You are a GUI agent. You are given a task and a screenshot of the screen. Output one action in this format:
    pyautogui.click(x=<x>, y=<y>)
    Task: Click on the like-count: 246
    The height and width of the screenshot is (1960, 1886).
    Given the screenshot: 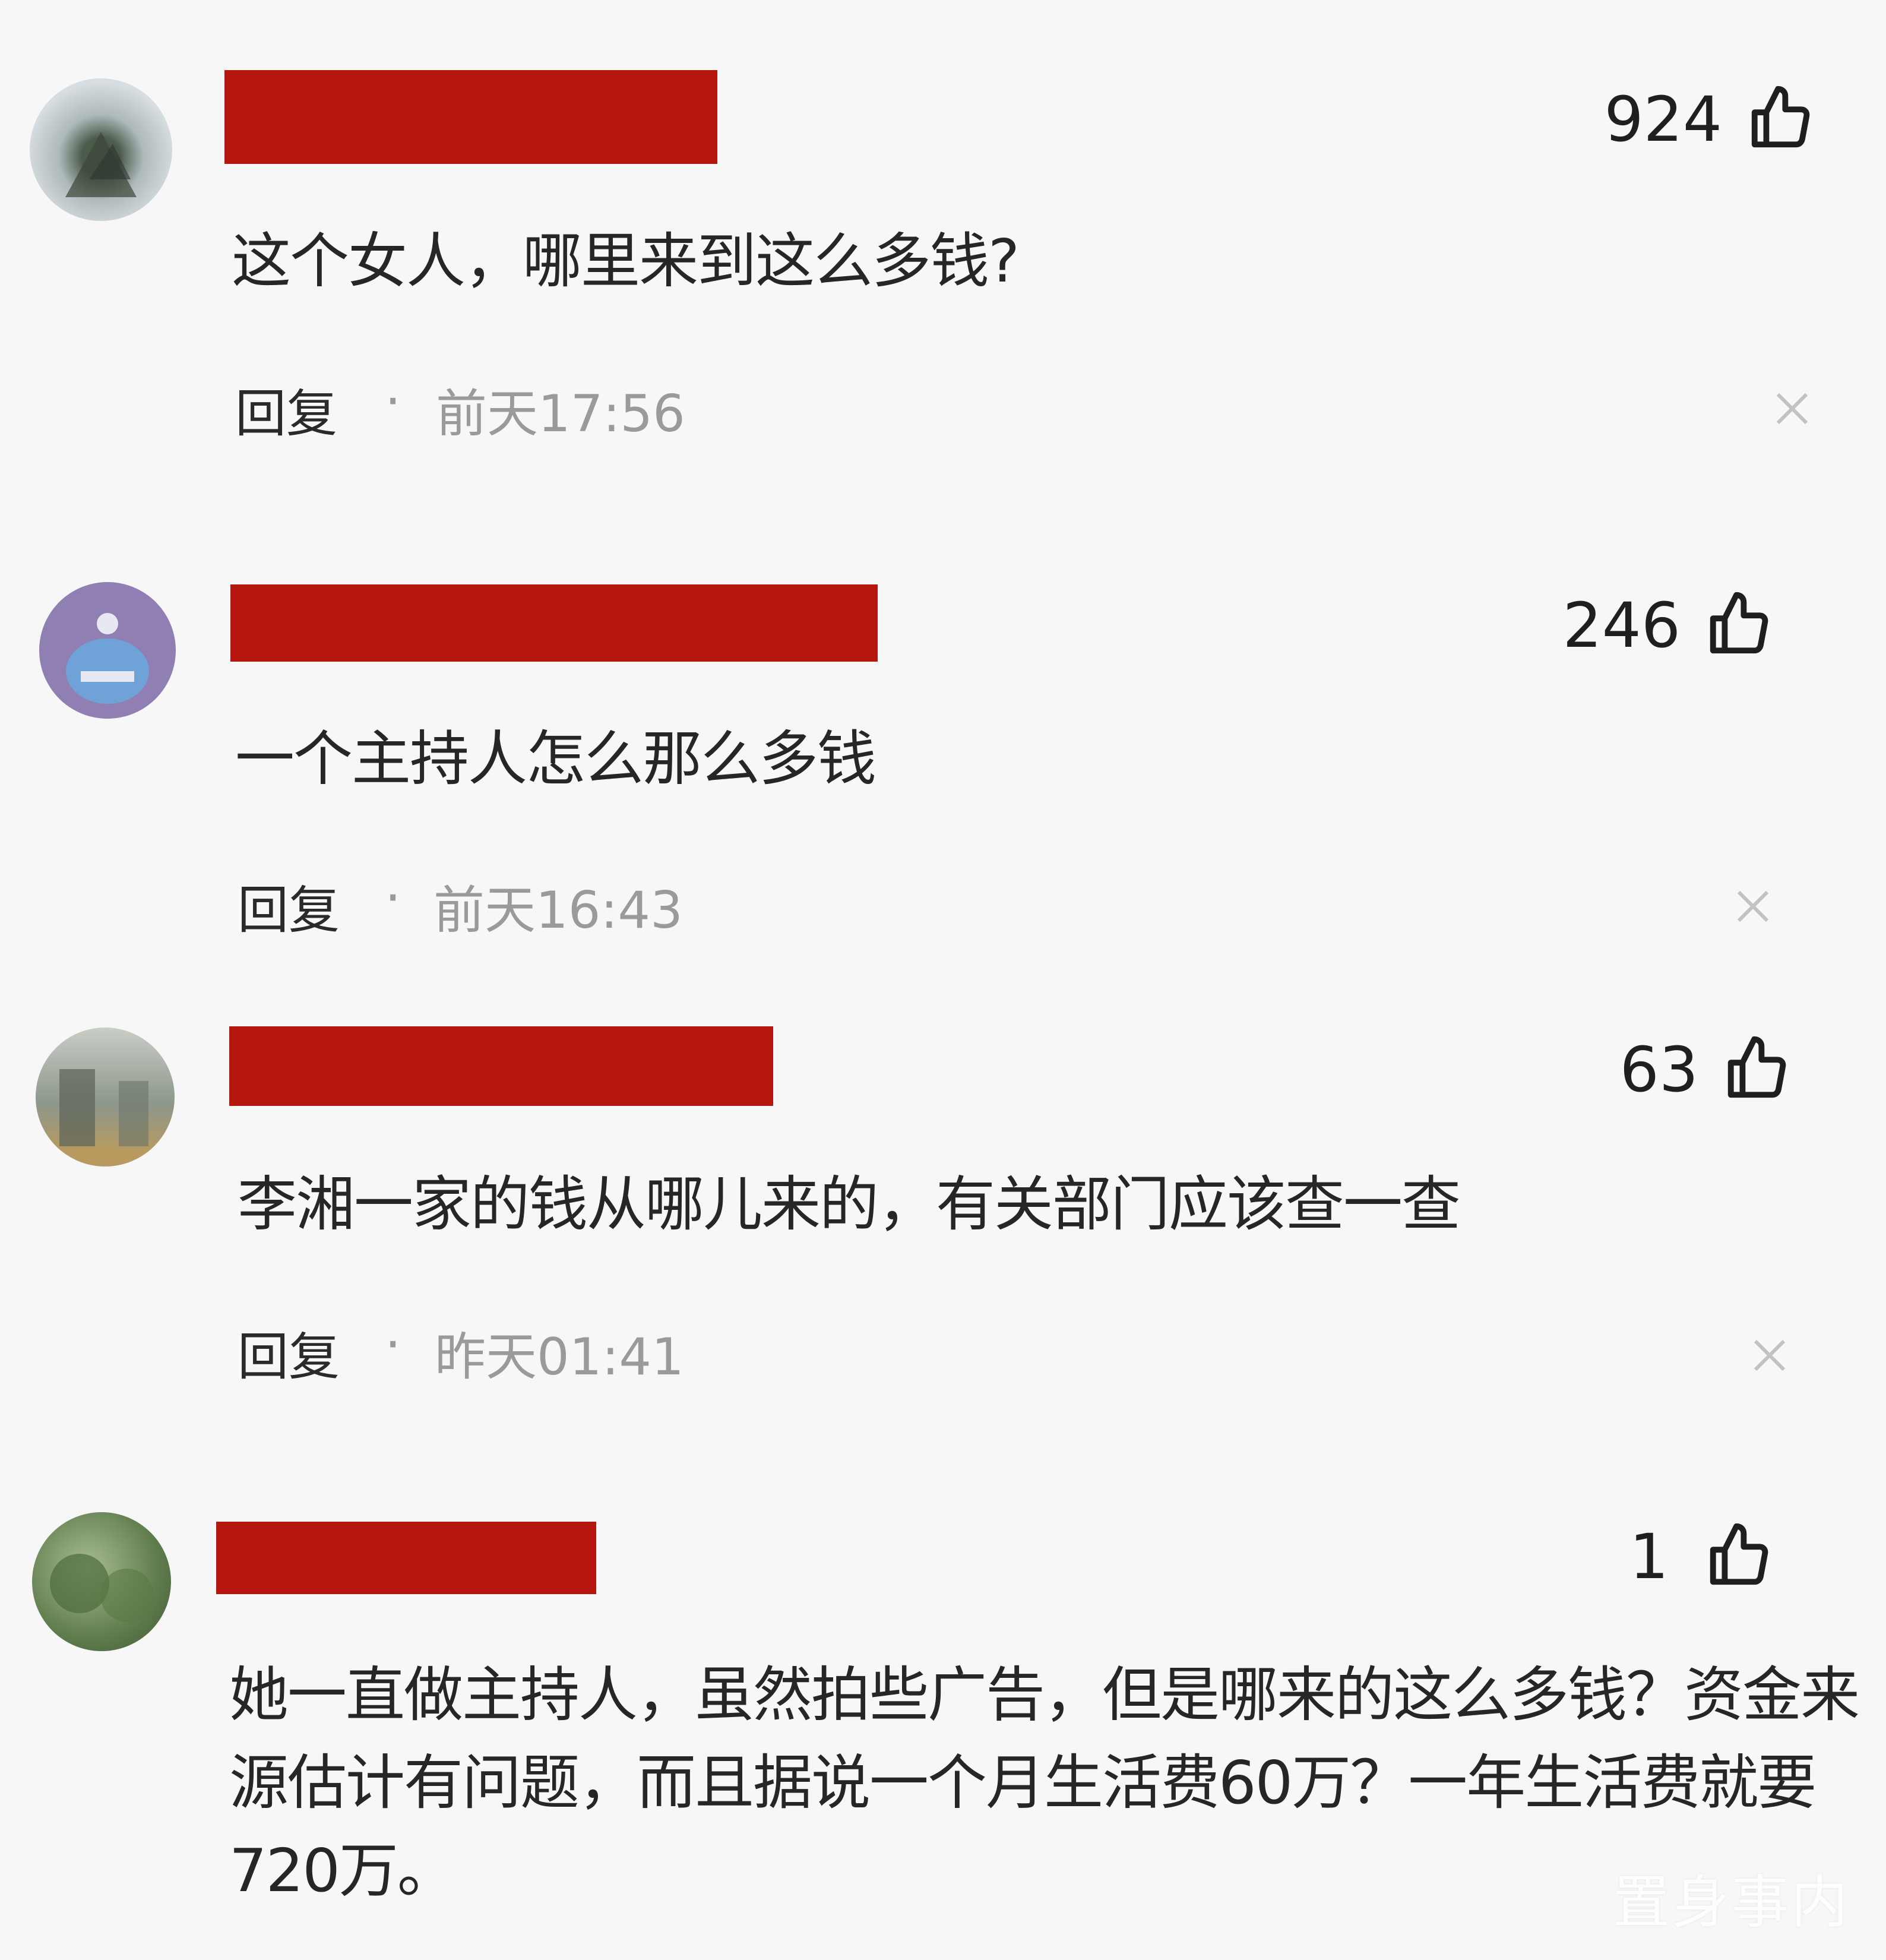 What is the action you would take?
    pyautogui.click(x=1621, y=625)
    